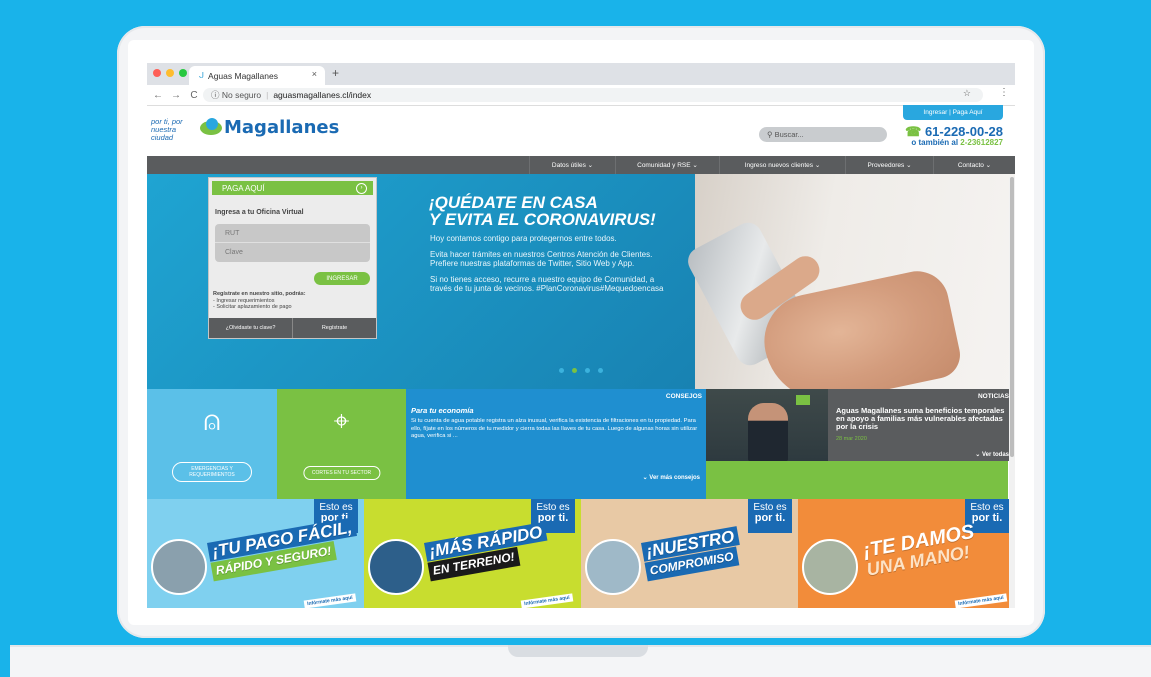 This screenshot has height=677, width=1151. I want to click on hero-title: ¡QUÉDATE EN CASA Y EVITA EL CORONAVIRUS!, so click(542, 211).